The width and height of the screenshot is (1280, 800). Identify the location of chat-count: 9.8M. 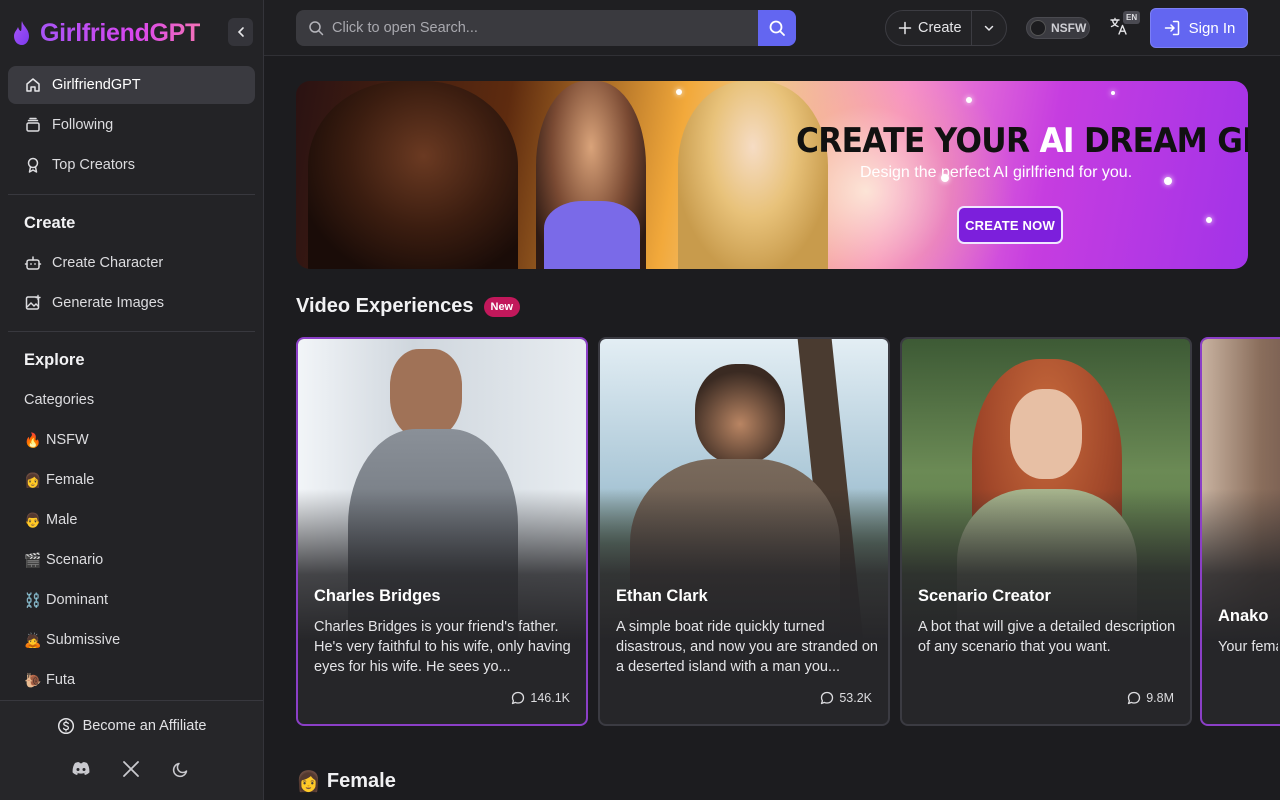
(1150, 698).